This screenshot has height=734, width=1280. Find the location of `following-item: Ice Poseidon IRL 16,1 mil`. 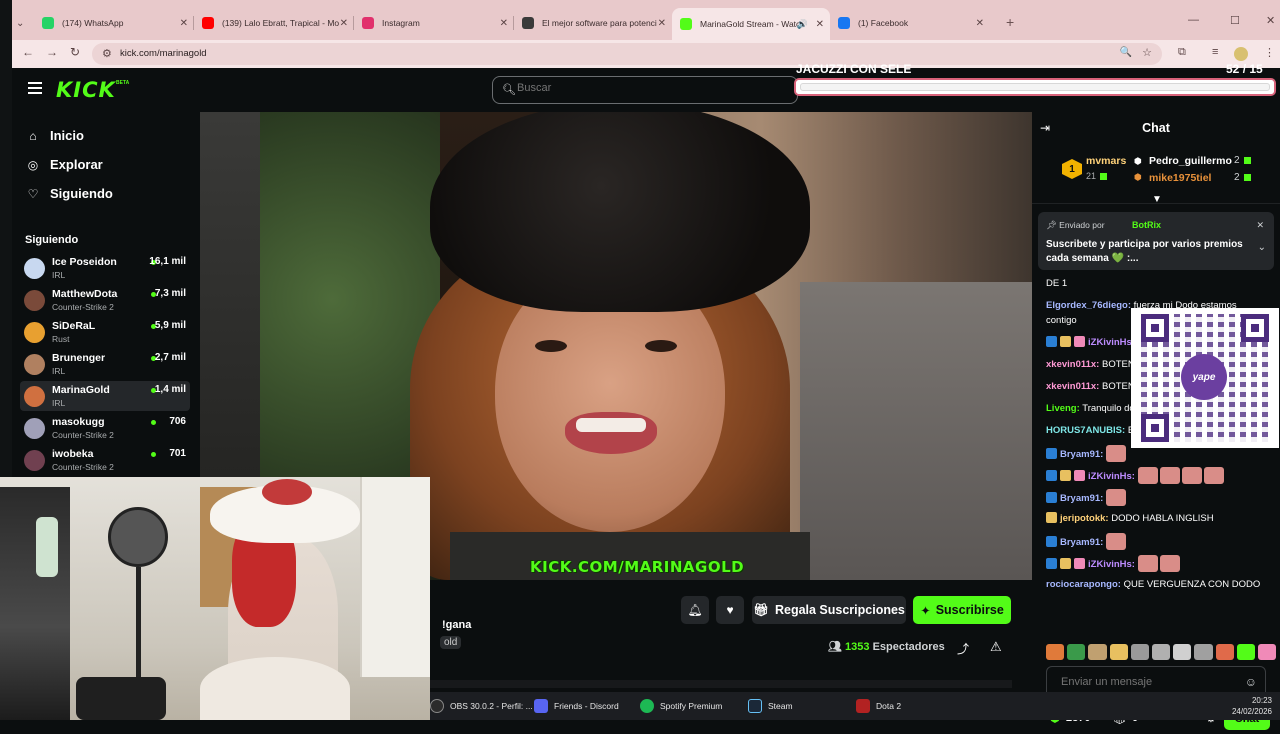

following-item: Ice Poseidon IRL 16,1 mil is located at coordinates (105, 268).